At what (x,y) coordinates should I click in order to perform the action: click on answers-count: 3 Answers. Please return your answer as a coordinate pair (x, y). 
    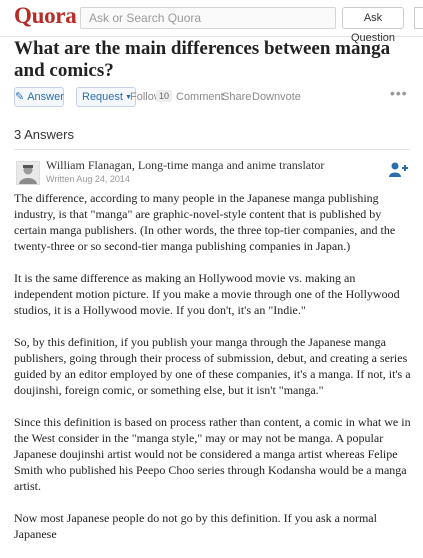
    Looking at the image, I should click on (44, 134).